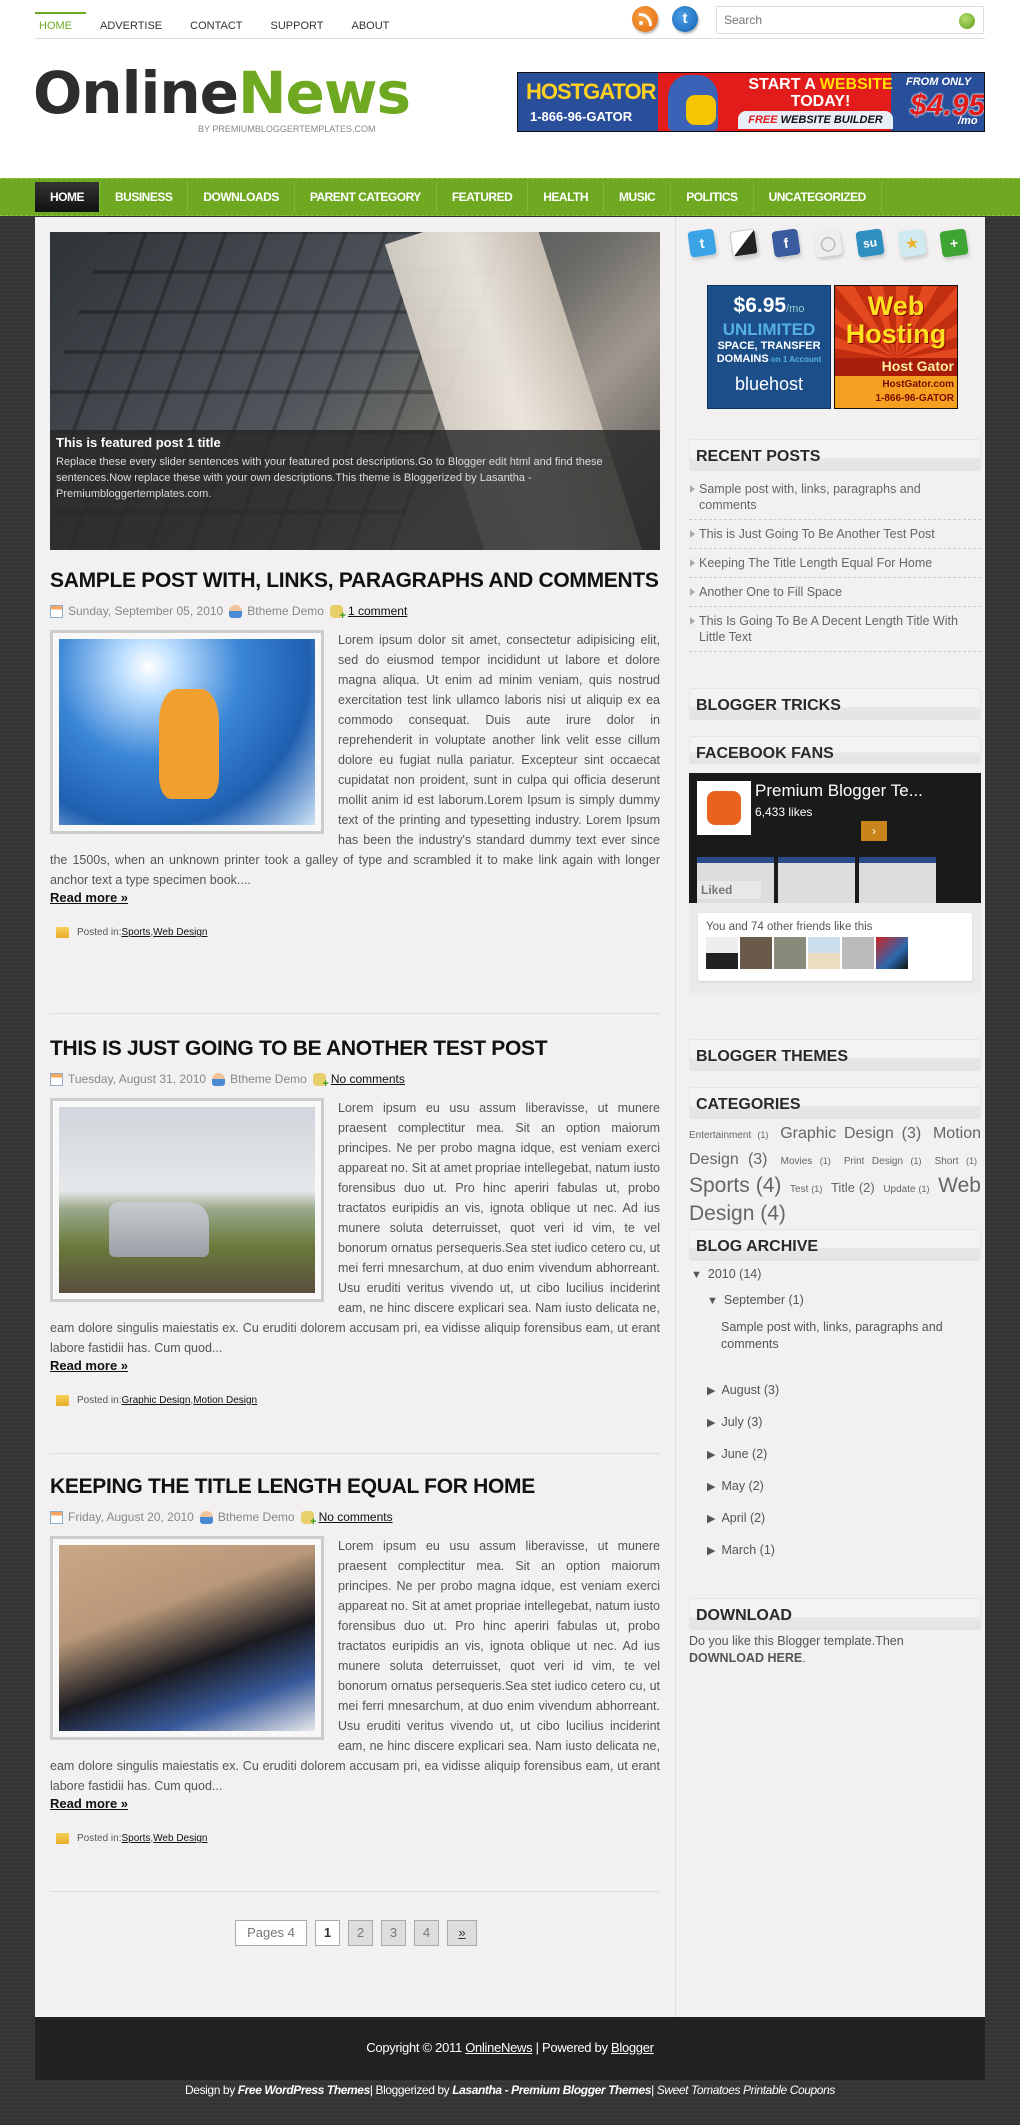  Describe the element at coordinates (155, 1400) in the screenshot. I see `label-link: Graphic Design` at that location.